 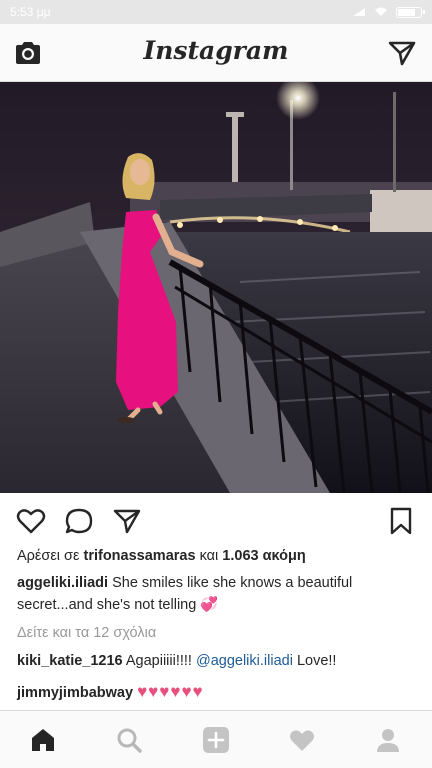 What do you see at coordinates (70, 661) in the screenshot?
I see `comment-author: kiki_katie_1216` at bounding box center [70, 661].